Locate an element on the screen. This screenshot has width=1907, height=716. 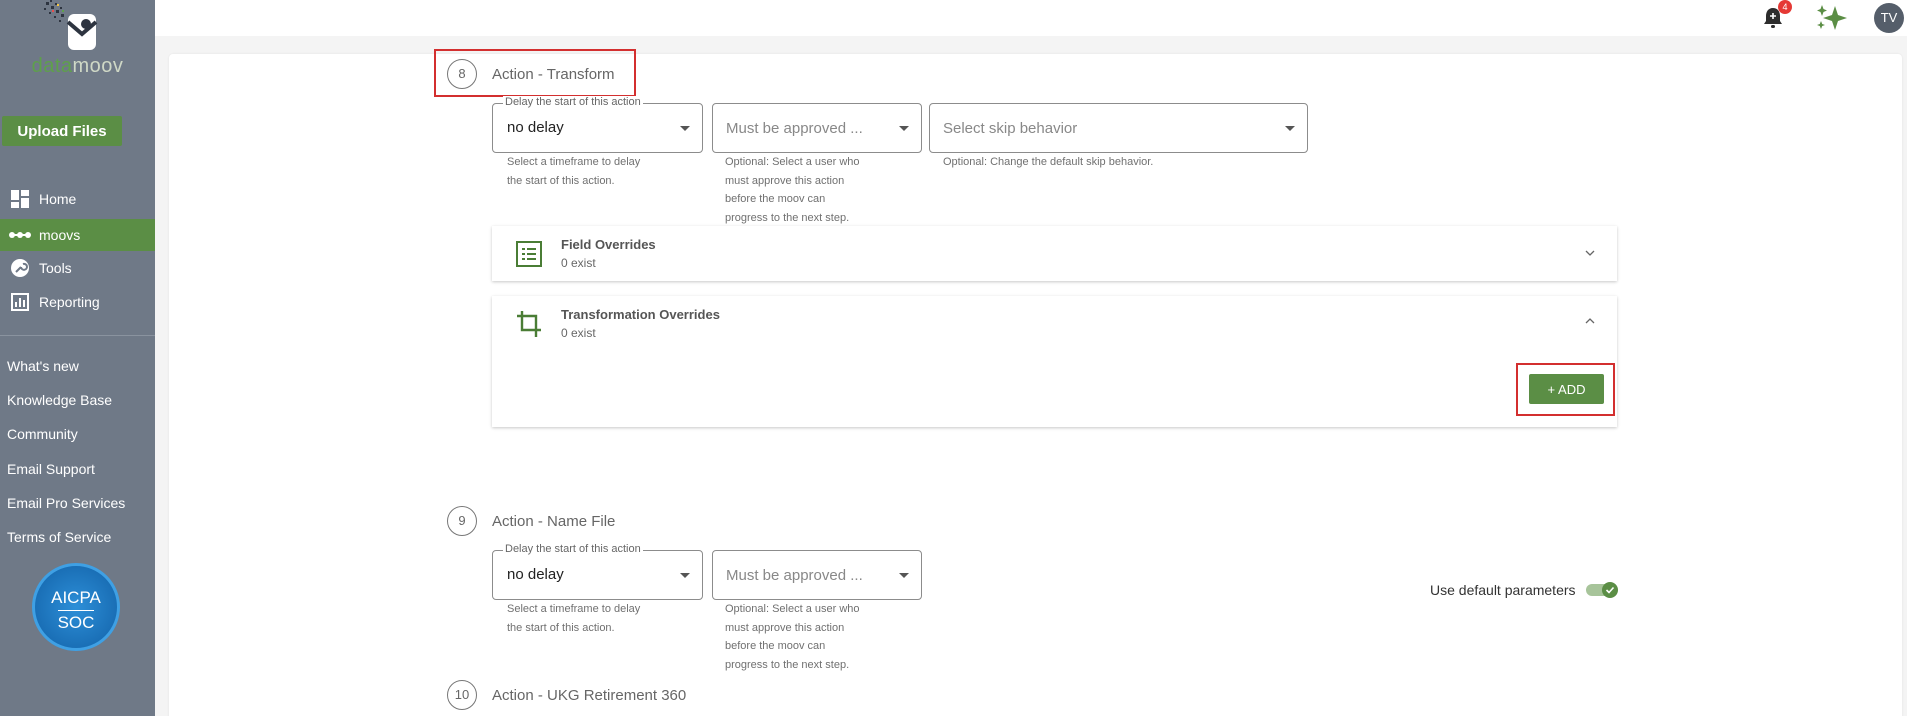
soc-badge-line2: SOC is located at coordinates (76, 621).